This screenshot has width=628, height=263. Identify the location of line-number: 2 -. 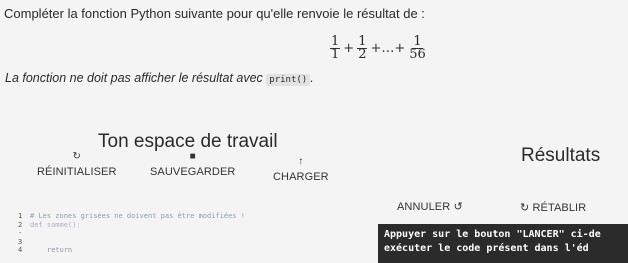
(20, 229).